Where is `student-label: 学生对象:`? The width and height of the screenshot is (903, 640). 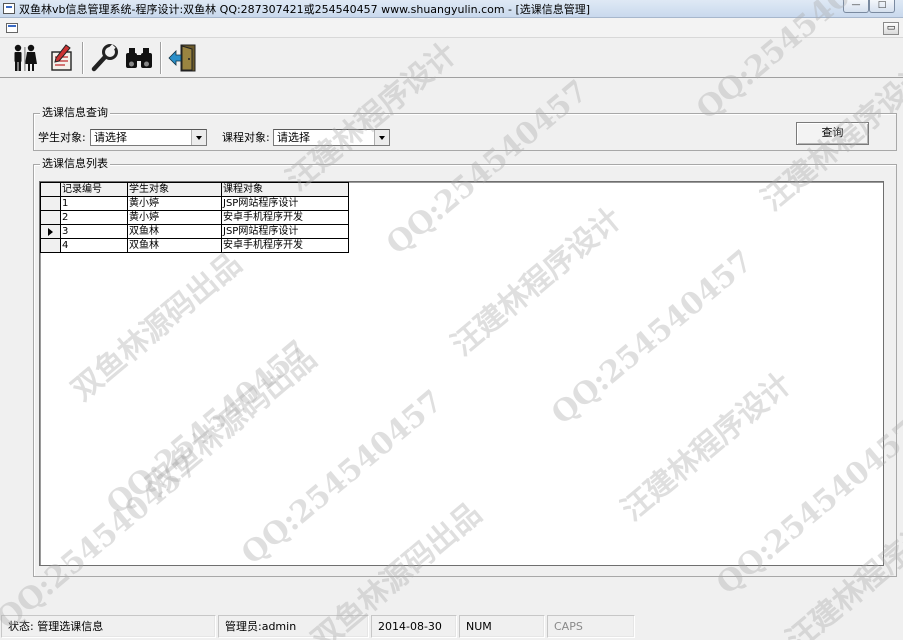 student-label: 学生对象: is located at coordinates (62, 137).